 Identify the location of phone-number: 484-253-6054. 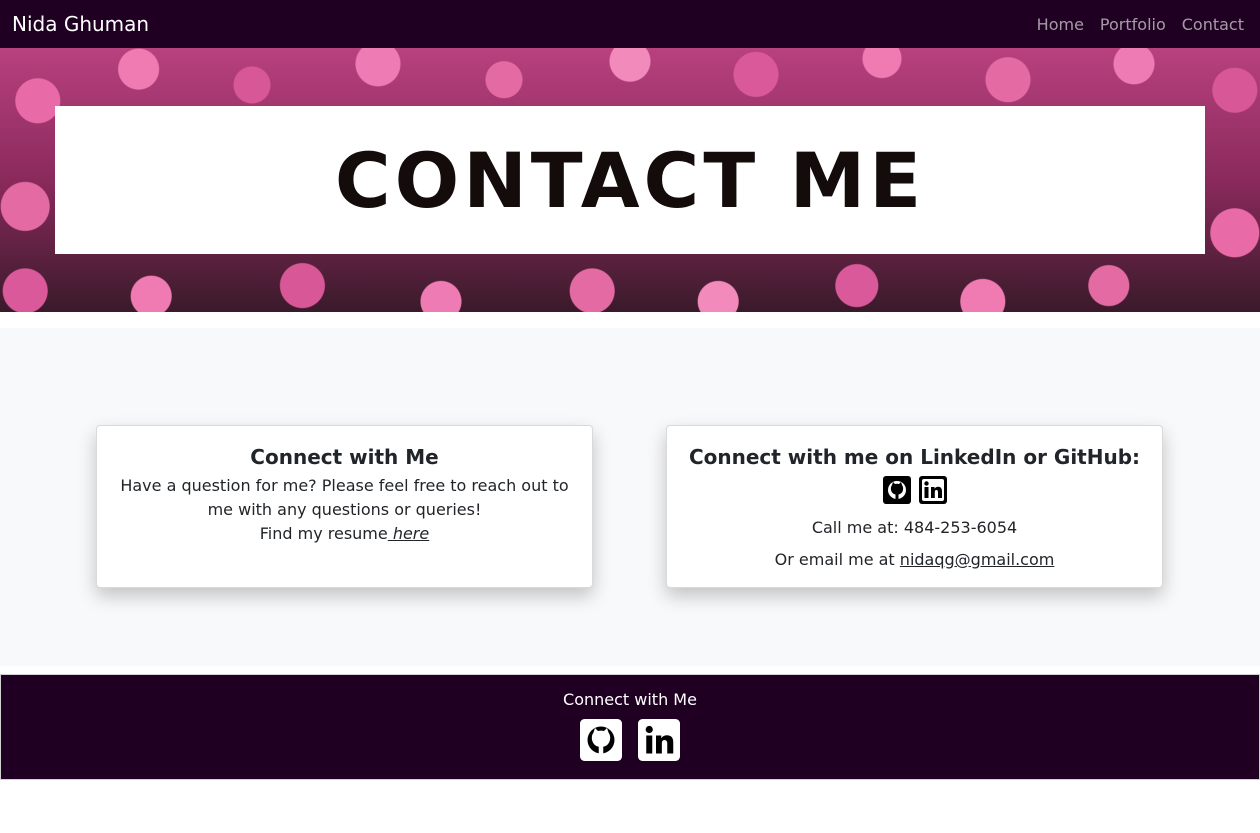
(960, 527).